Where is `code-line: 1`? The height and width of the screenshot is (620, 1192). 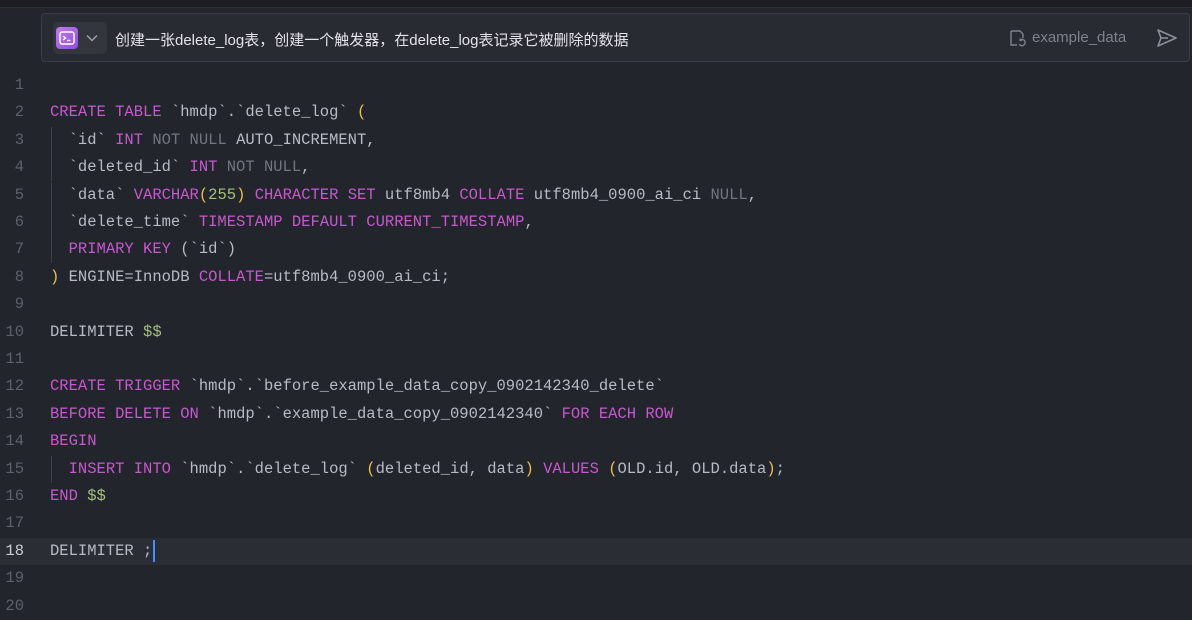 code-line: 1 is located at coordinates (596, 85).